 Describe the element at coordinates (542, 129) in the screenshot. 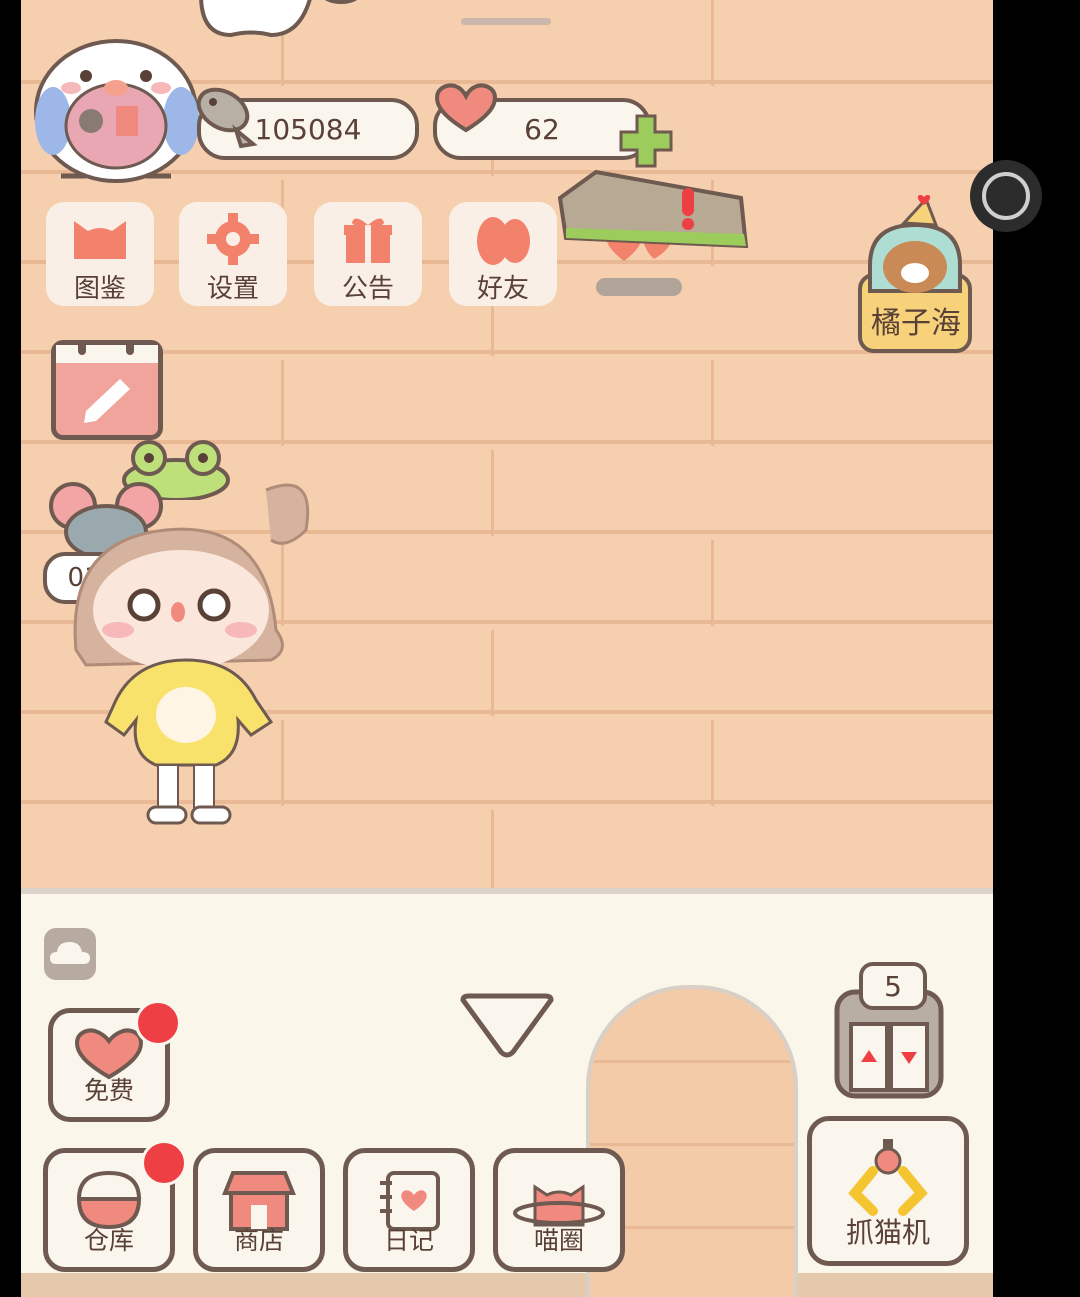

I see `heart-value: 62` at that location.